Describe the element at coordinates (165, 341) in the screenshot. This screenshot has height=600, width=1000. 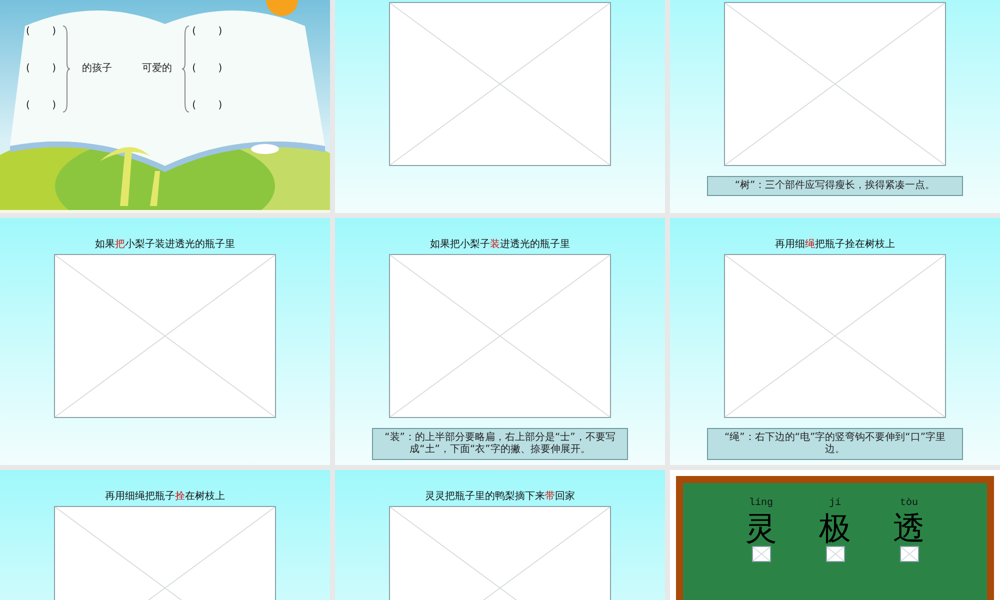
I see `slide: 如果把小梨子装进透光的瓶子里` at that location.